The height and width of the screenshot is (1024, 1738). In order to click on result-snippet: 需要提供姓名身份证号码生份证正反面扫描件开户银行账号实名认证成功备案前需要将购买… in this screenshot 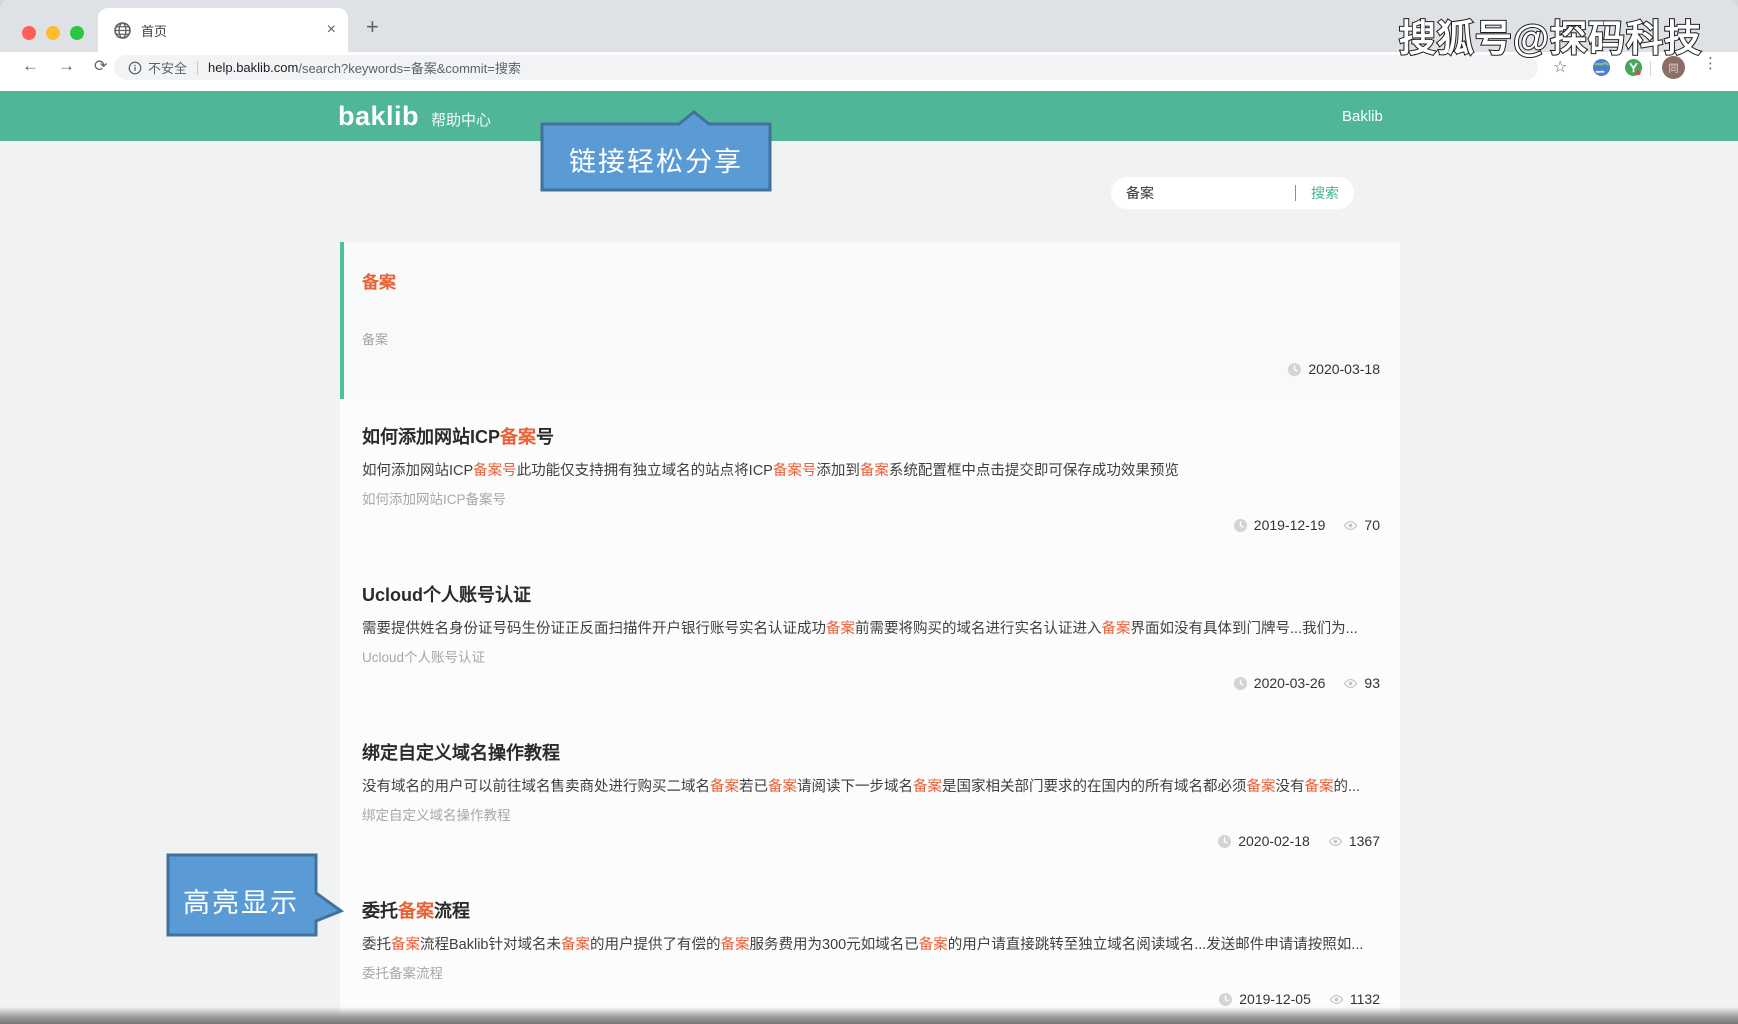, I will do `click(860, 629)`.